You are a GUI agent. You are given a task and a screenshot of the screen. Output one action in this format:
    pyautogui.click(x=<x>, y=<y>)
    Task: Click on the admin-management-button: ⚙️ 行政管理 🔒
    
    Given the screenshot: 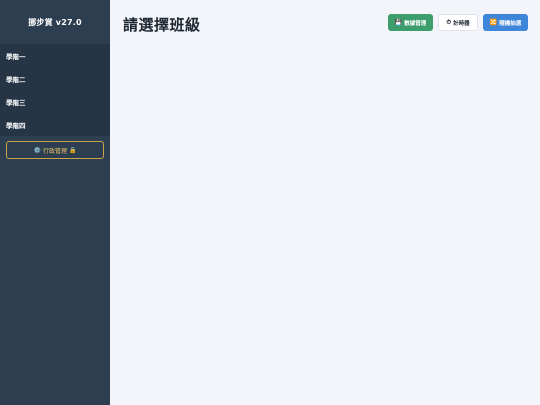 What is the action you would take?
    pyautogui.click(x=55, y=150)
    